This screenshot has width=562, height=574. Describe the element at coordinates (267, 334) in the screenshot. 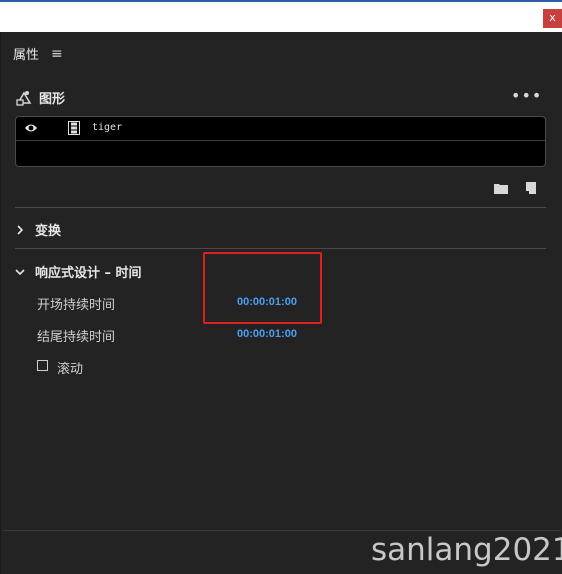

I see `outro-duration-value: 00:00:01:00` at that location.